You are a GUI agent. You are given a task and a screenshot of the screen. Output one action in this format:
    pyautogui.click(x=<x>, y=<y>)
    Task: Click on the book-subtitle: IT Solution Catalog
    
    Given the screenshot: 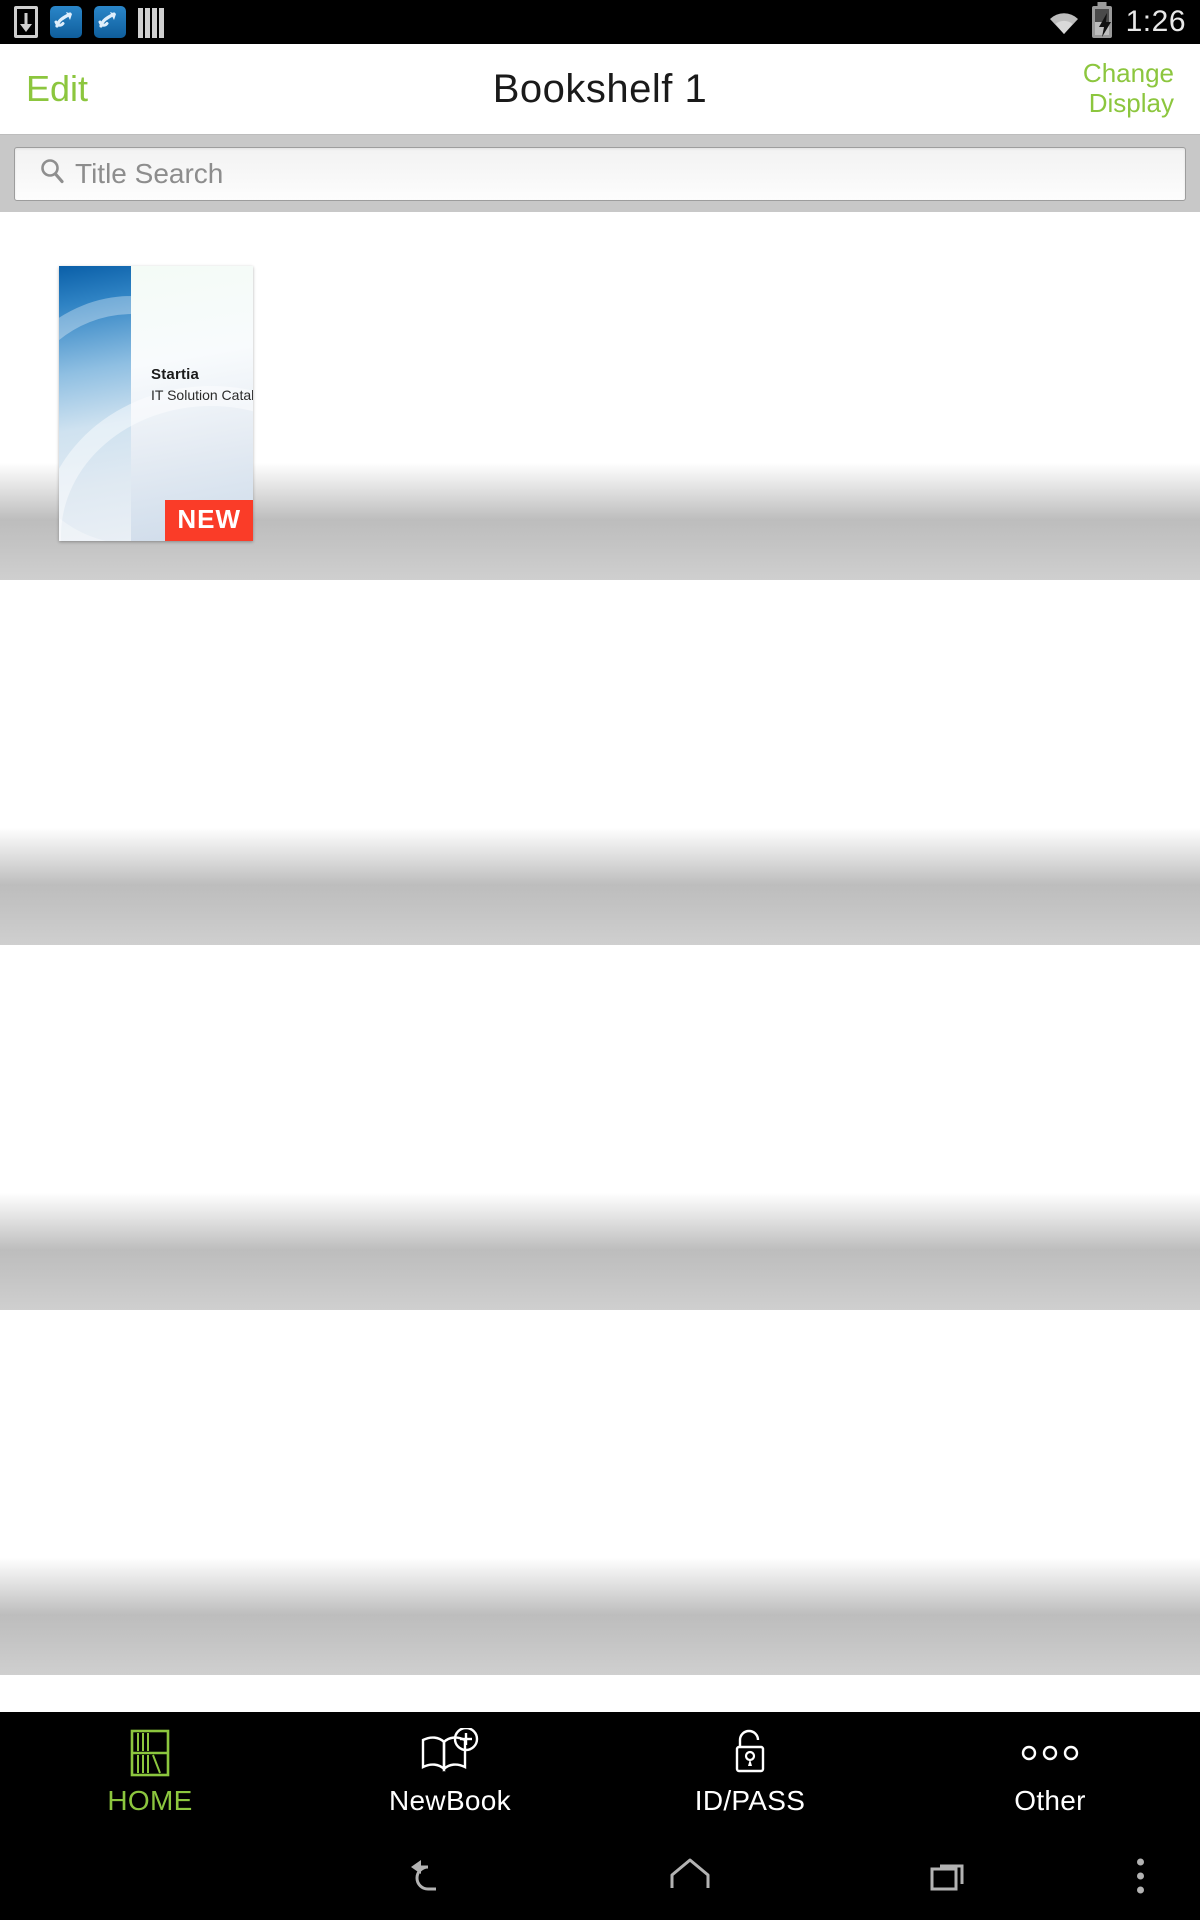 What is the action you would take?
    pyautogui.click(x=202, y=395)
    